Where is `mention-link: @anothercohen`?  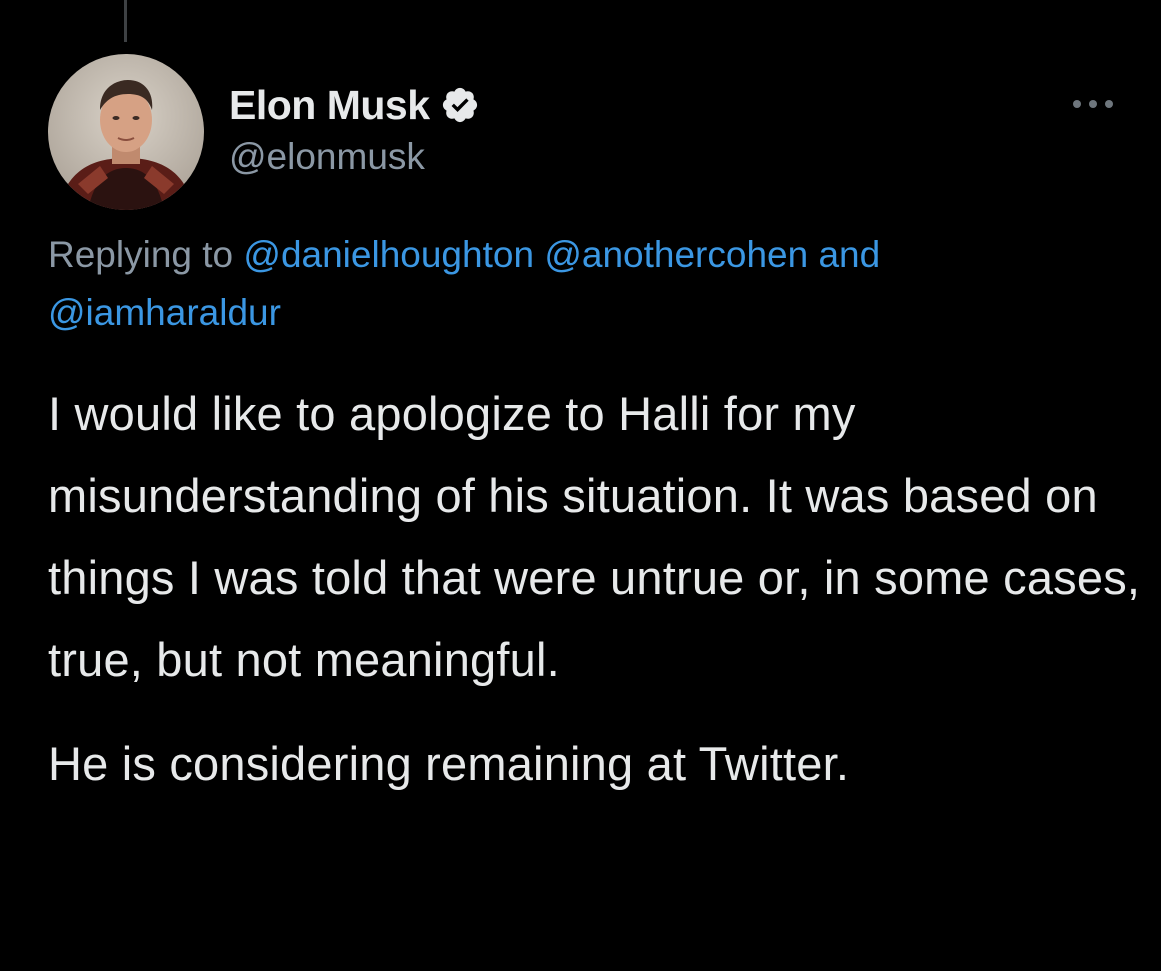
mention-link: @anothercohen is located at coordinates (676, 254).